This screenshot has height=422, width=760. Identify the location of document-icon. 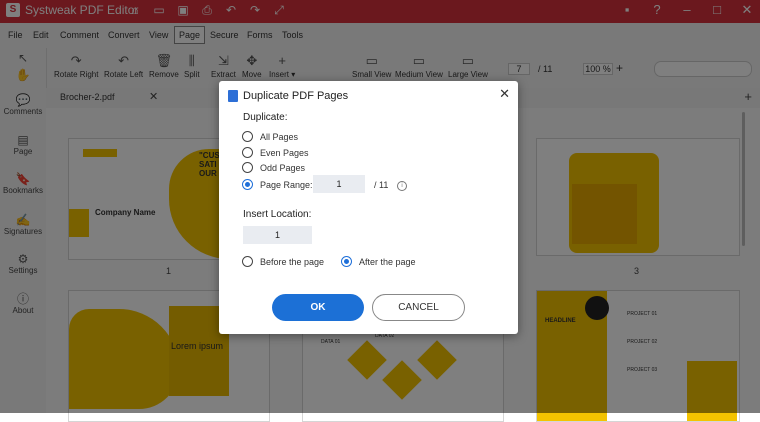
(233, 96).